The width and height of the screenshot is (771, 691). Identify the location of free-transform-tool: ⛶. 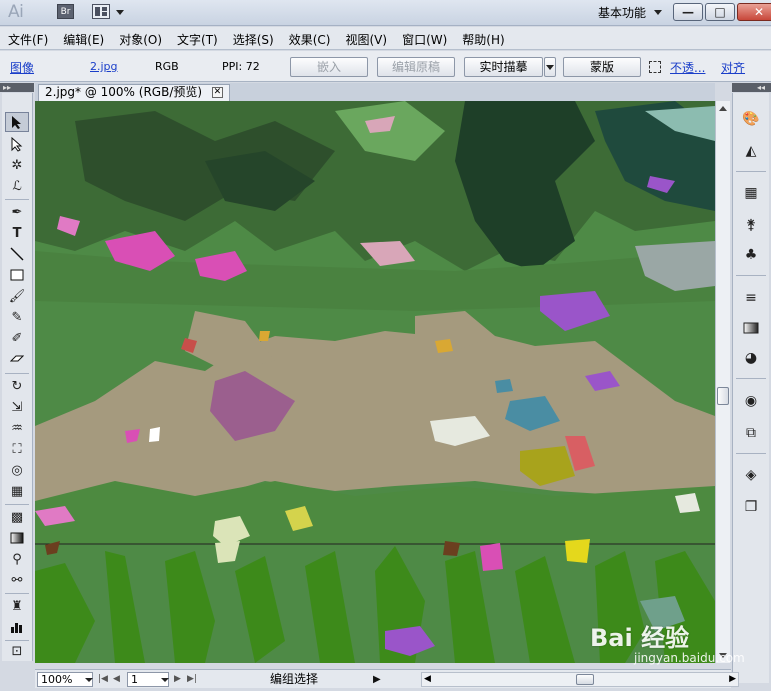
(17, 449).